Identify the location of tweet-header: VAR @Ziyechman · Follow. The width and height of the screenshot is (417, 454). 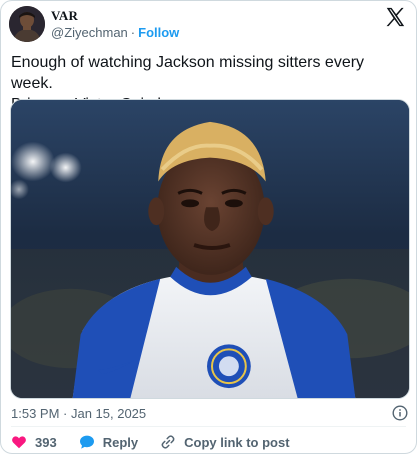
(209, 24).